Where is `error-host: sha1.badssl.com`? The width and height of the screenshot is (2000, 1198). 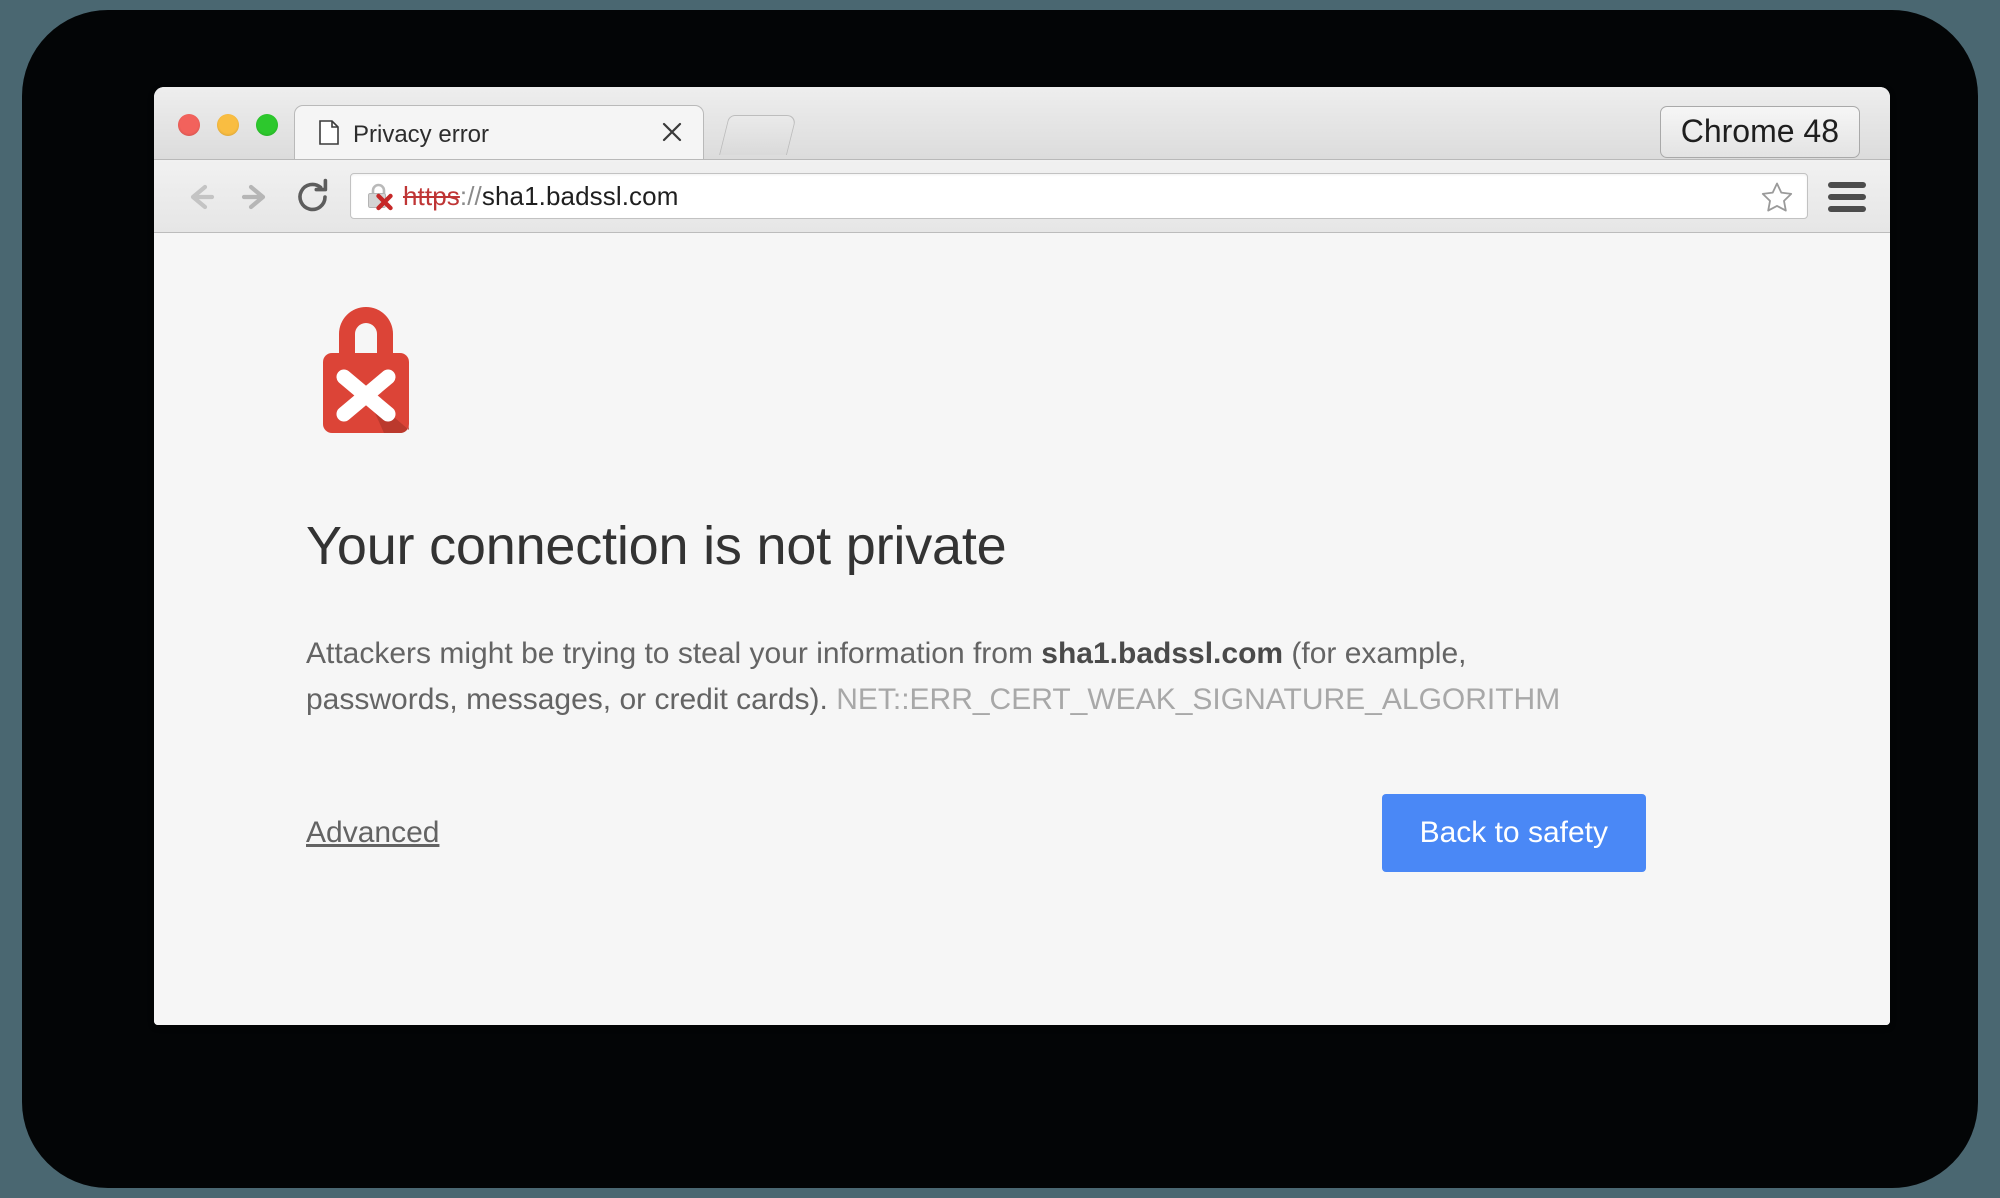
error-host: sha1.badssl.com is located at coordinates (1162, 653).